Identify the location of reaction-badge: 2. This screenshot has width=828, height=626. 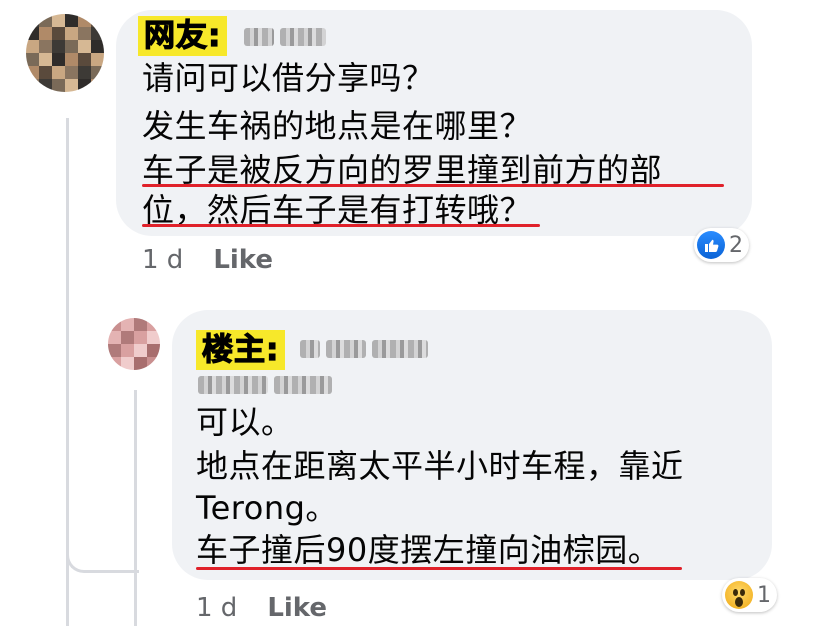
(721, 245).